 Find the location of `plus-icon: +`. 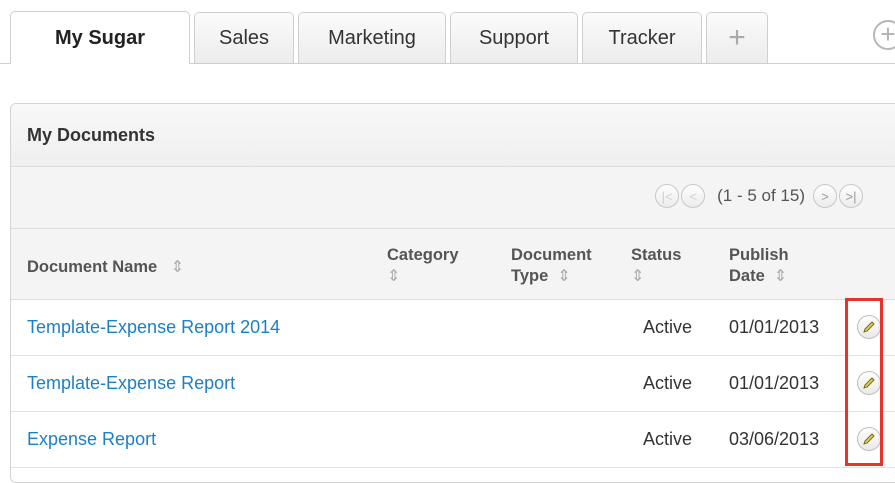

plus-icon: + is located at coordinates (737, 37).